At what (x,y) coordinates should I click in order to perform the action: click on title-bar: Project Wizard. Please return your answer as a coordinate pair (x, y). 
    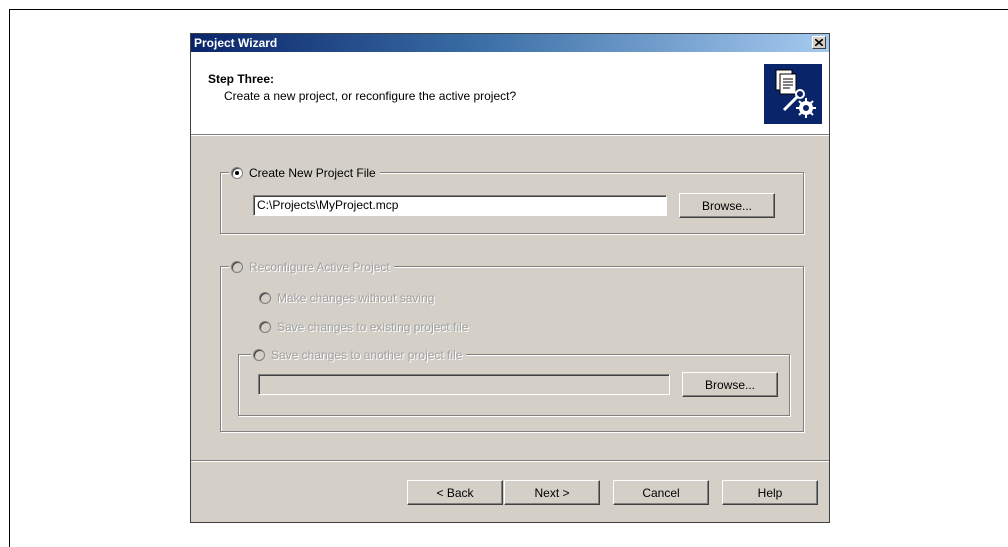
    Looking at the image, I should click on (510, 43).